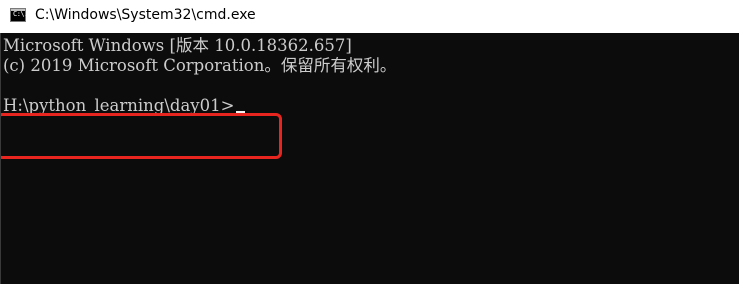 The width and height of the screenshot is (739, 284). What do you see at coordinates (177, 45) in the screenshot?
I see `console-line-version: Microsoft Windows [版本 10.0.18362.657]` at bounding box center [177, 45].